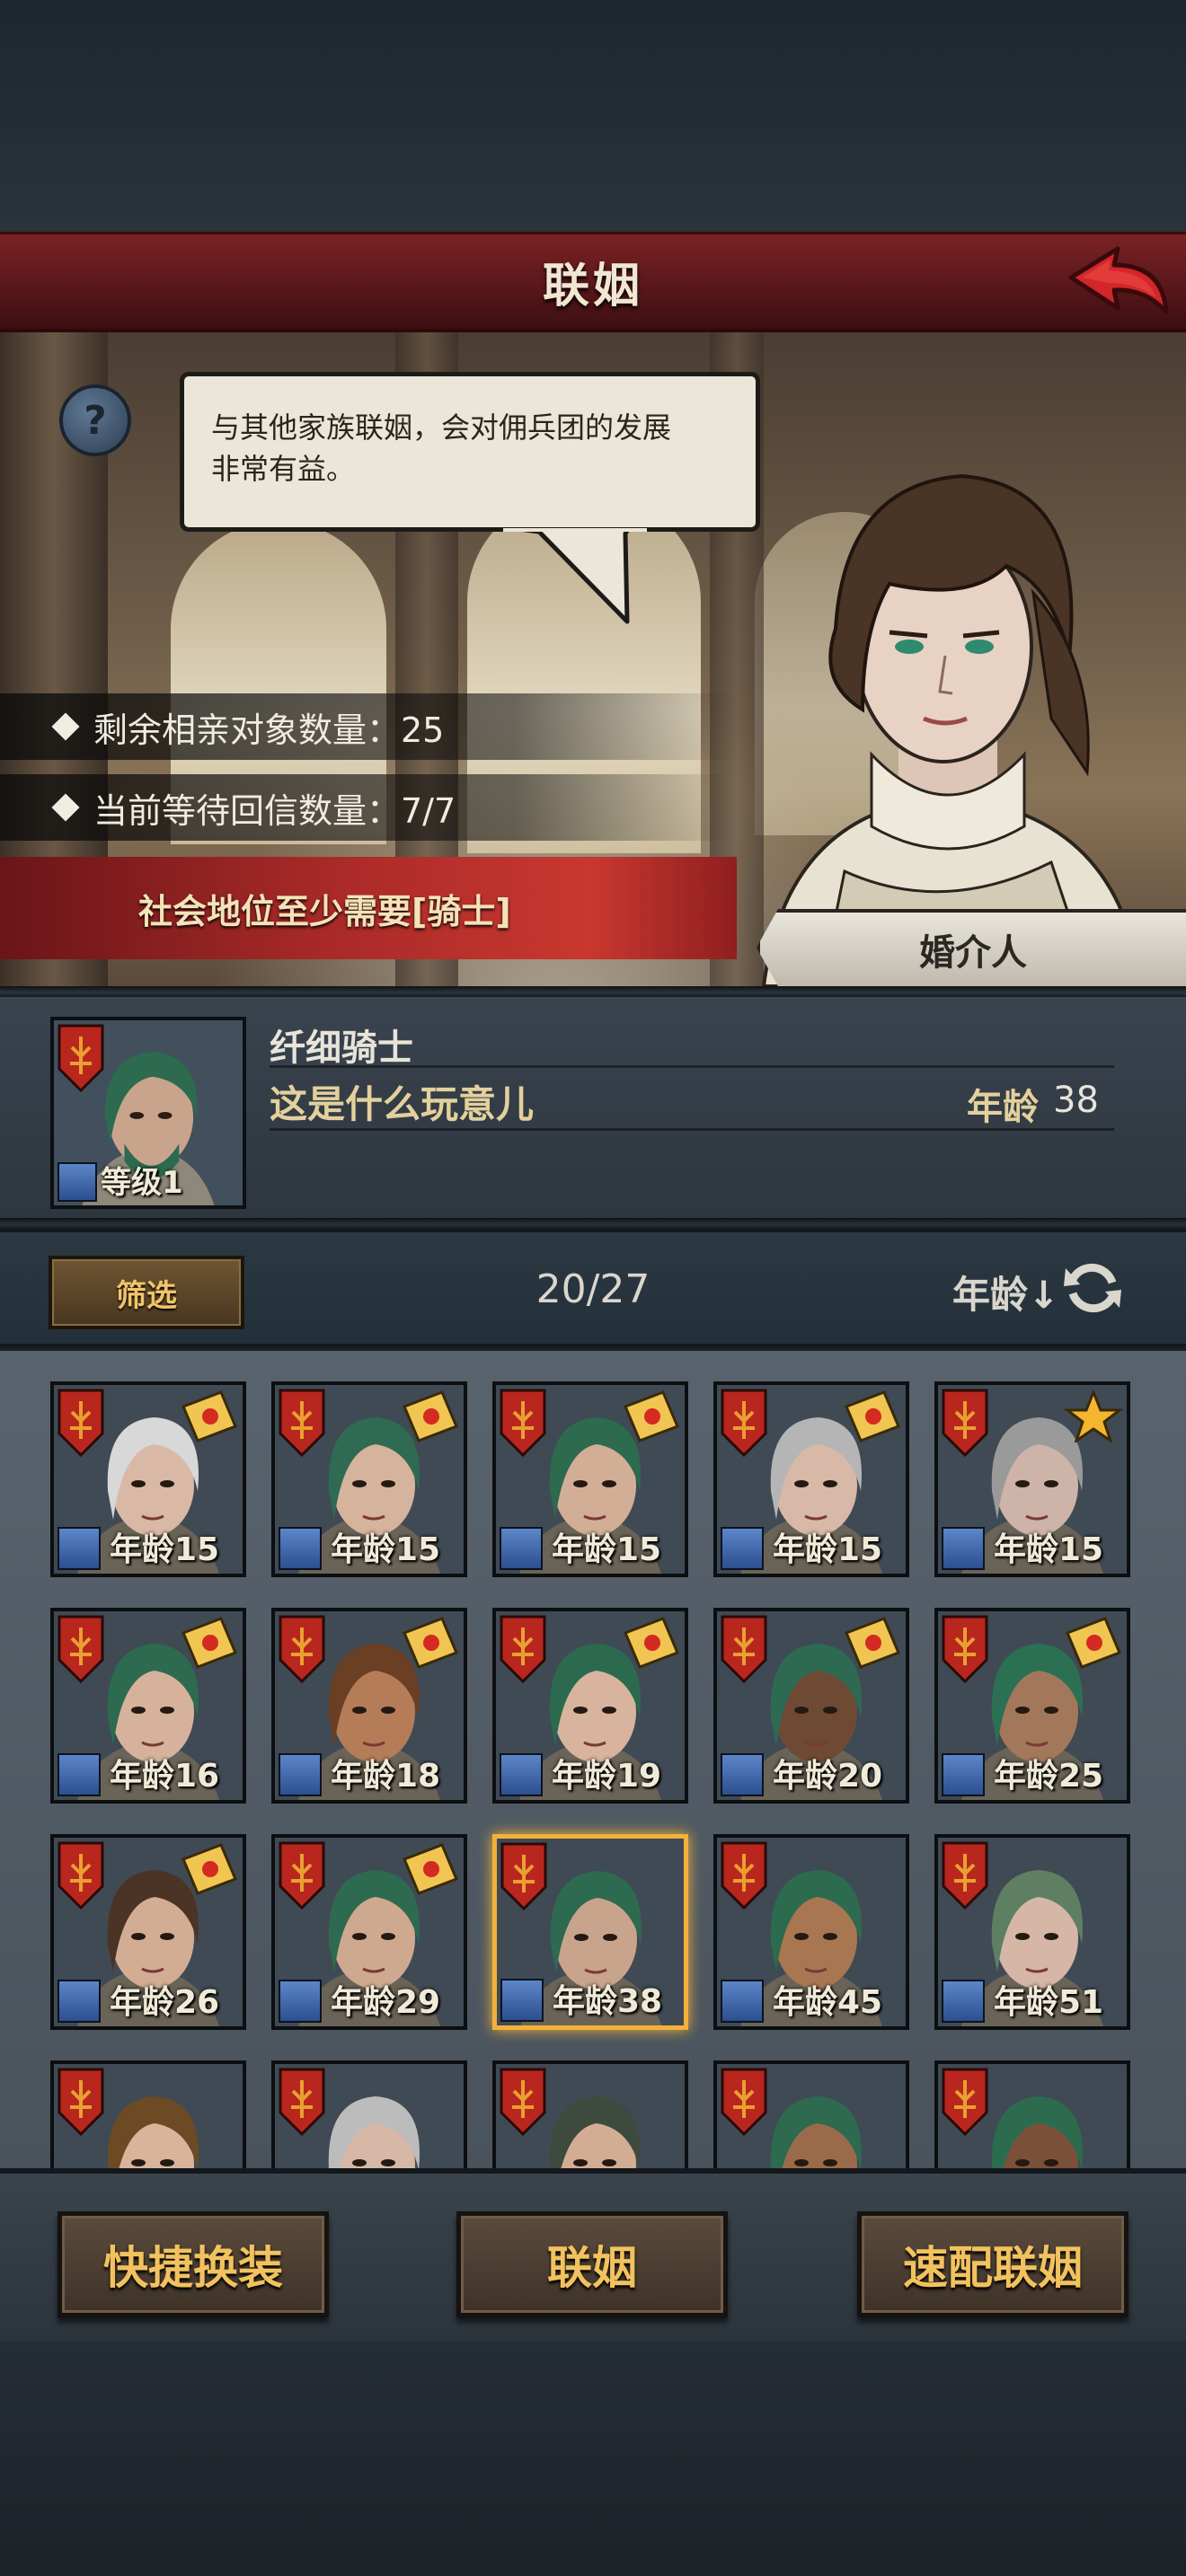 The width and height of the screenshot is (1186, 2576). Describe the element at coordinates (146, 1292) in the screenshot. I see `filter-button: 筛选` at that location.